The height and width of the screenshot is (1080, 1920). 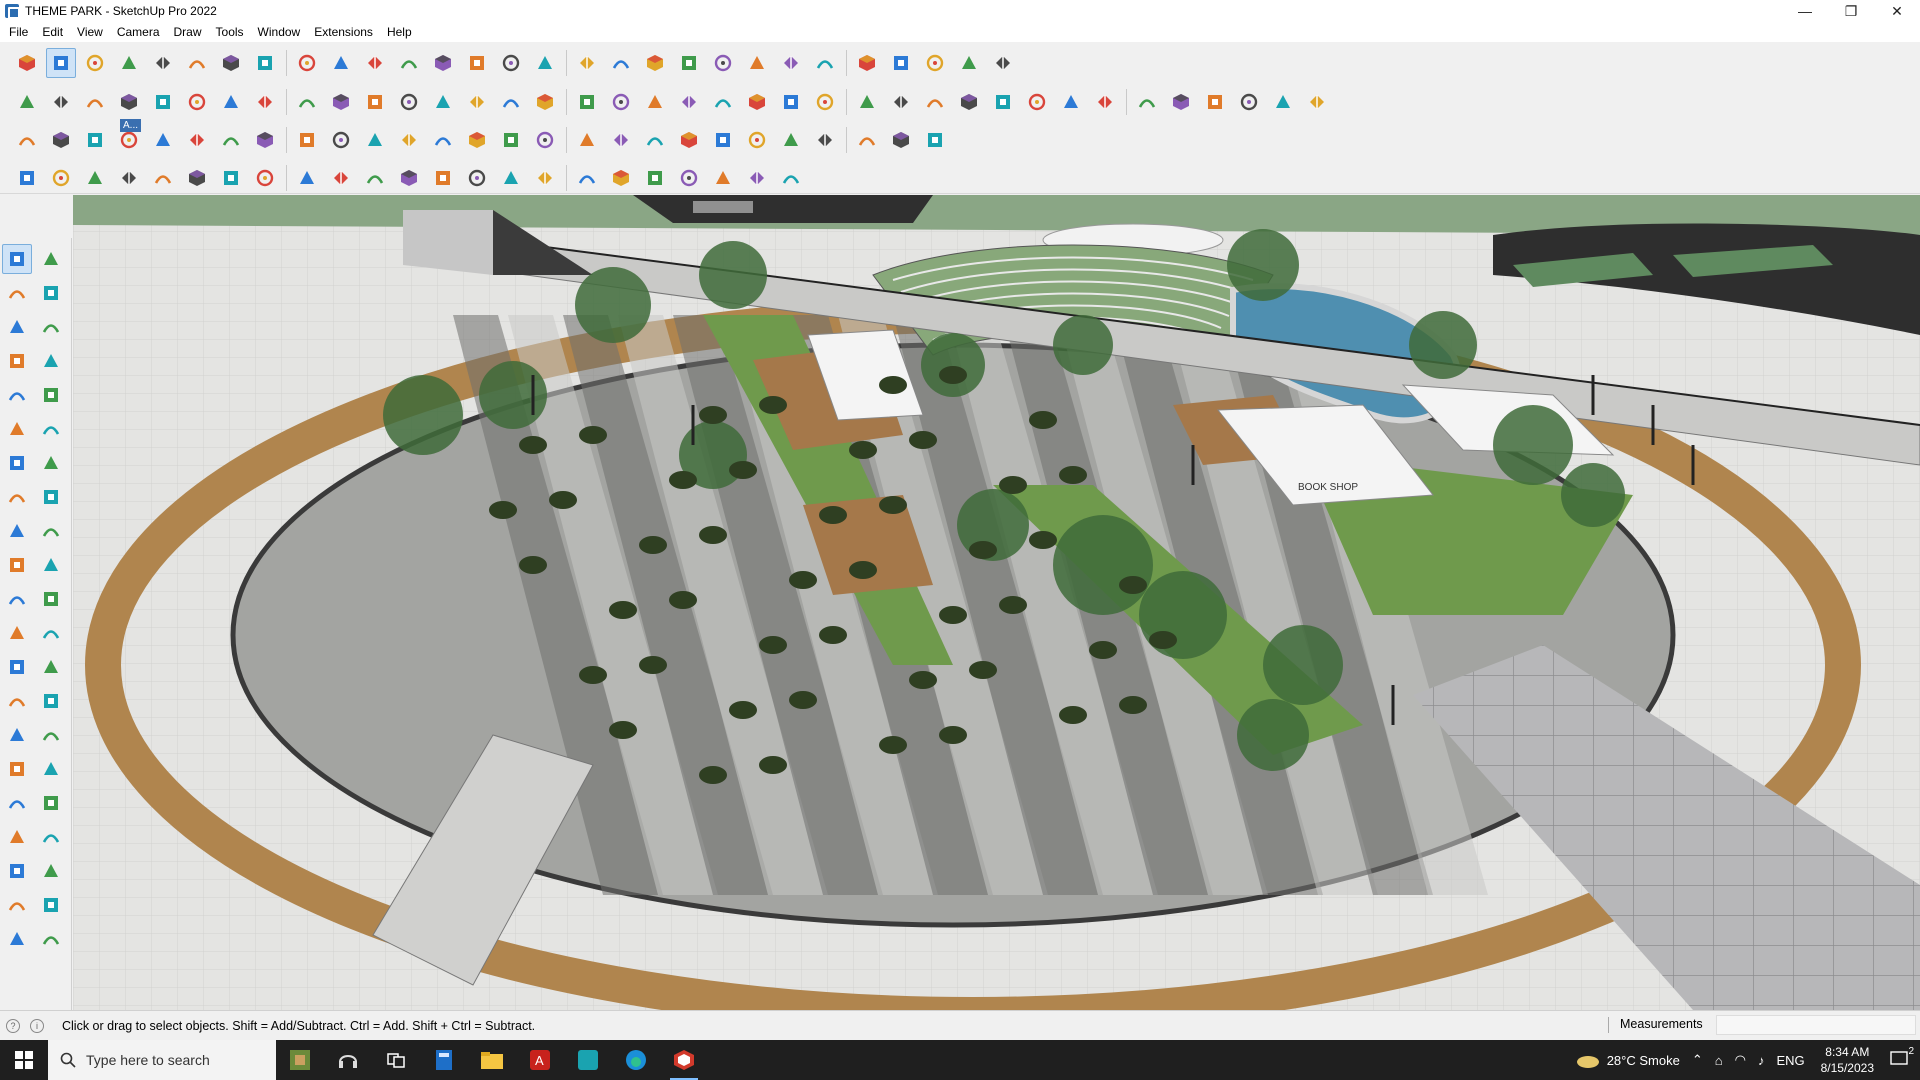 I want to click on left-view-button, so click(x=197, y=102).